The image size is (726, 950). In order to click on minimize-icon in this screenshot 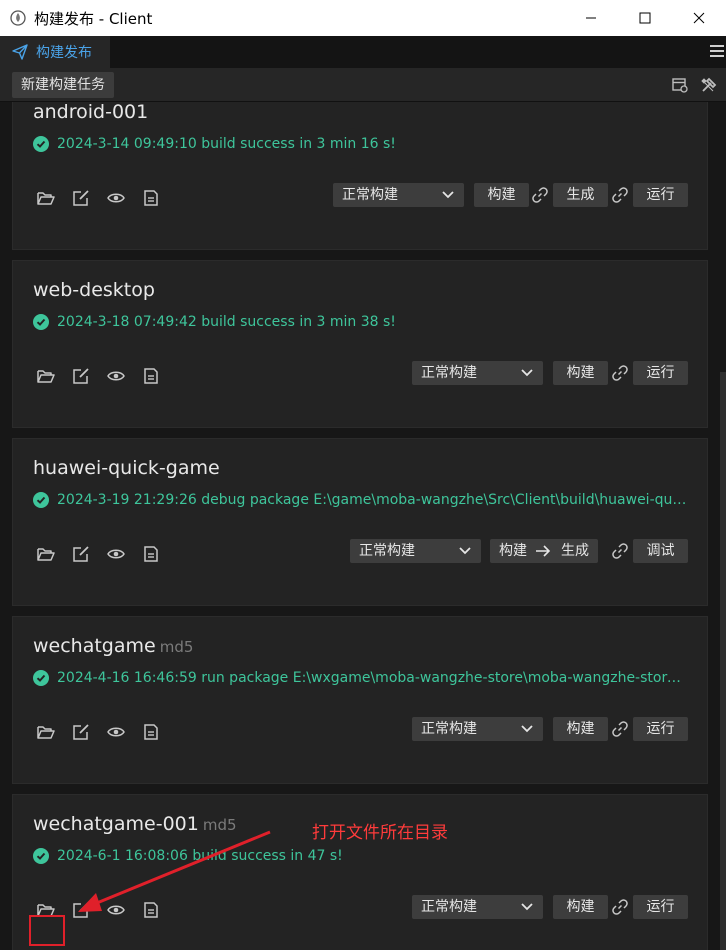, I will do `click(591, 18)`.